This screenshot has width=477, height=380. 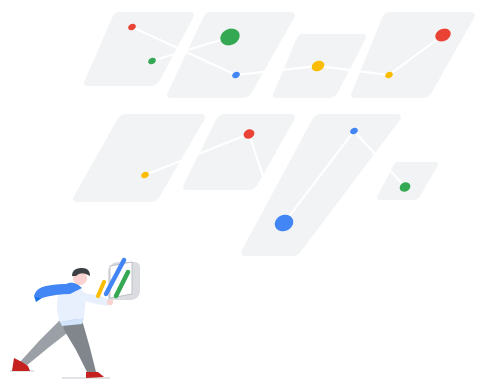 I want to click on chart-board, so click(x=118, y=278).